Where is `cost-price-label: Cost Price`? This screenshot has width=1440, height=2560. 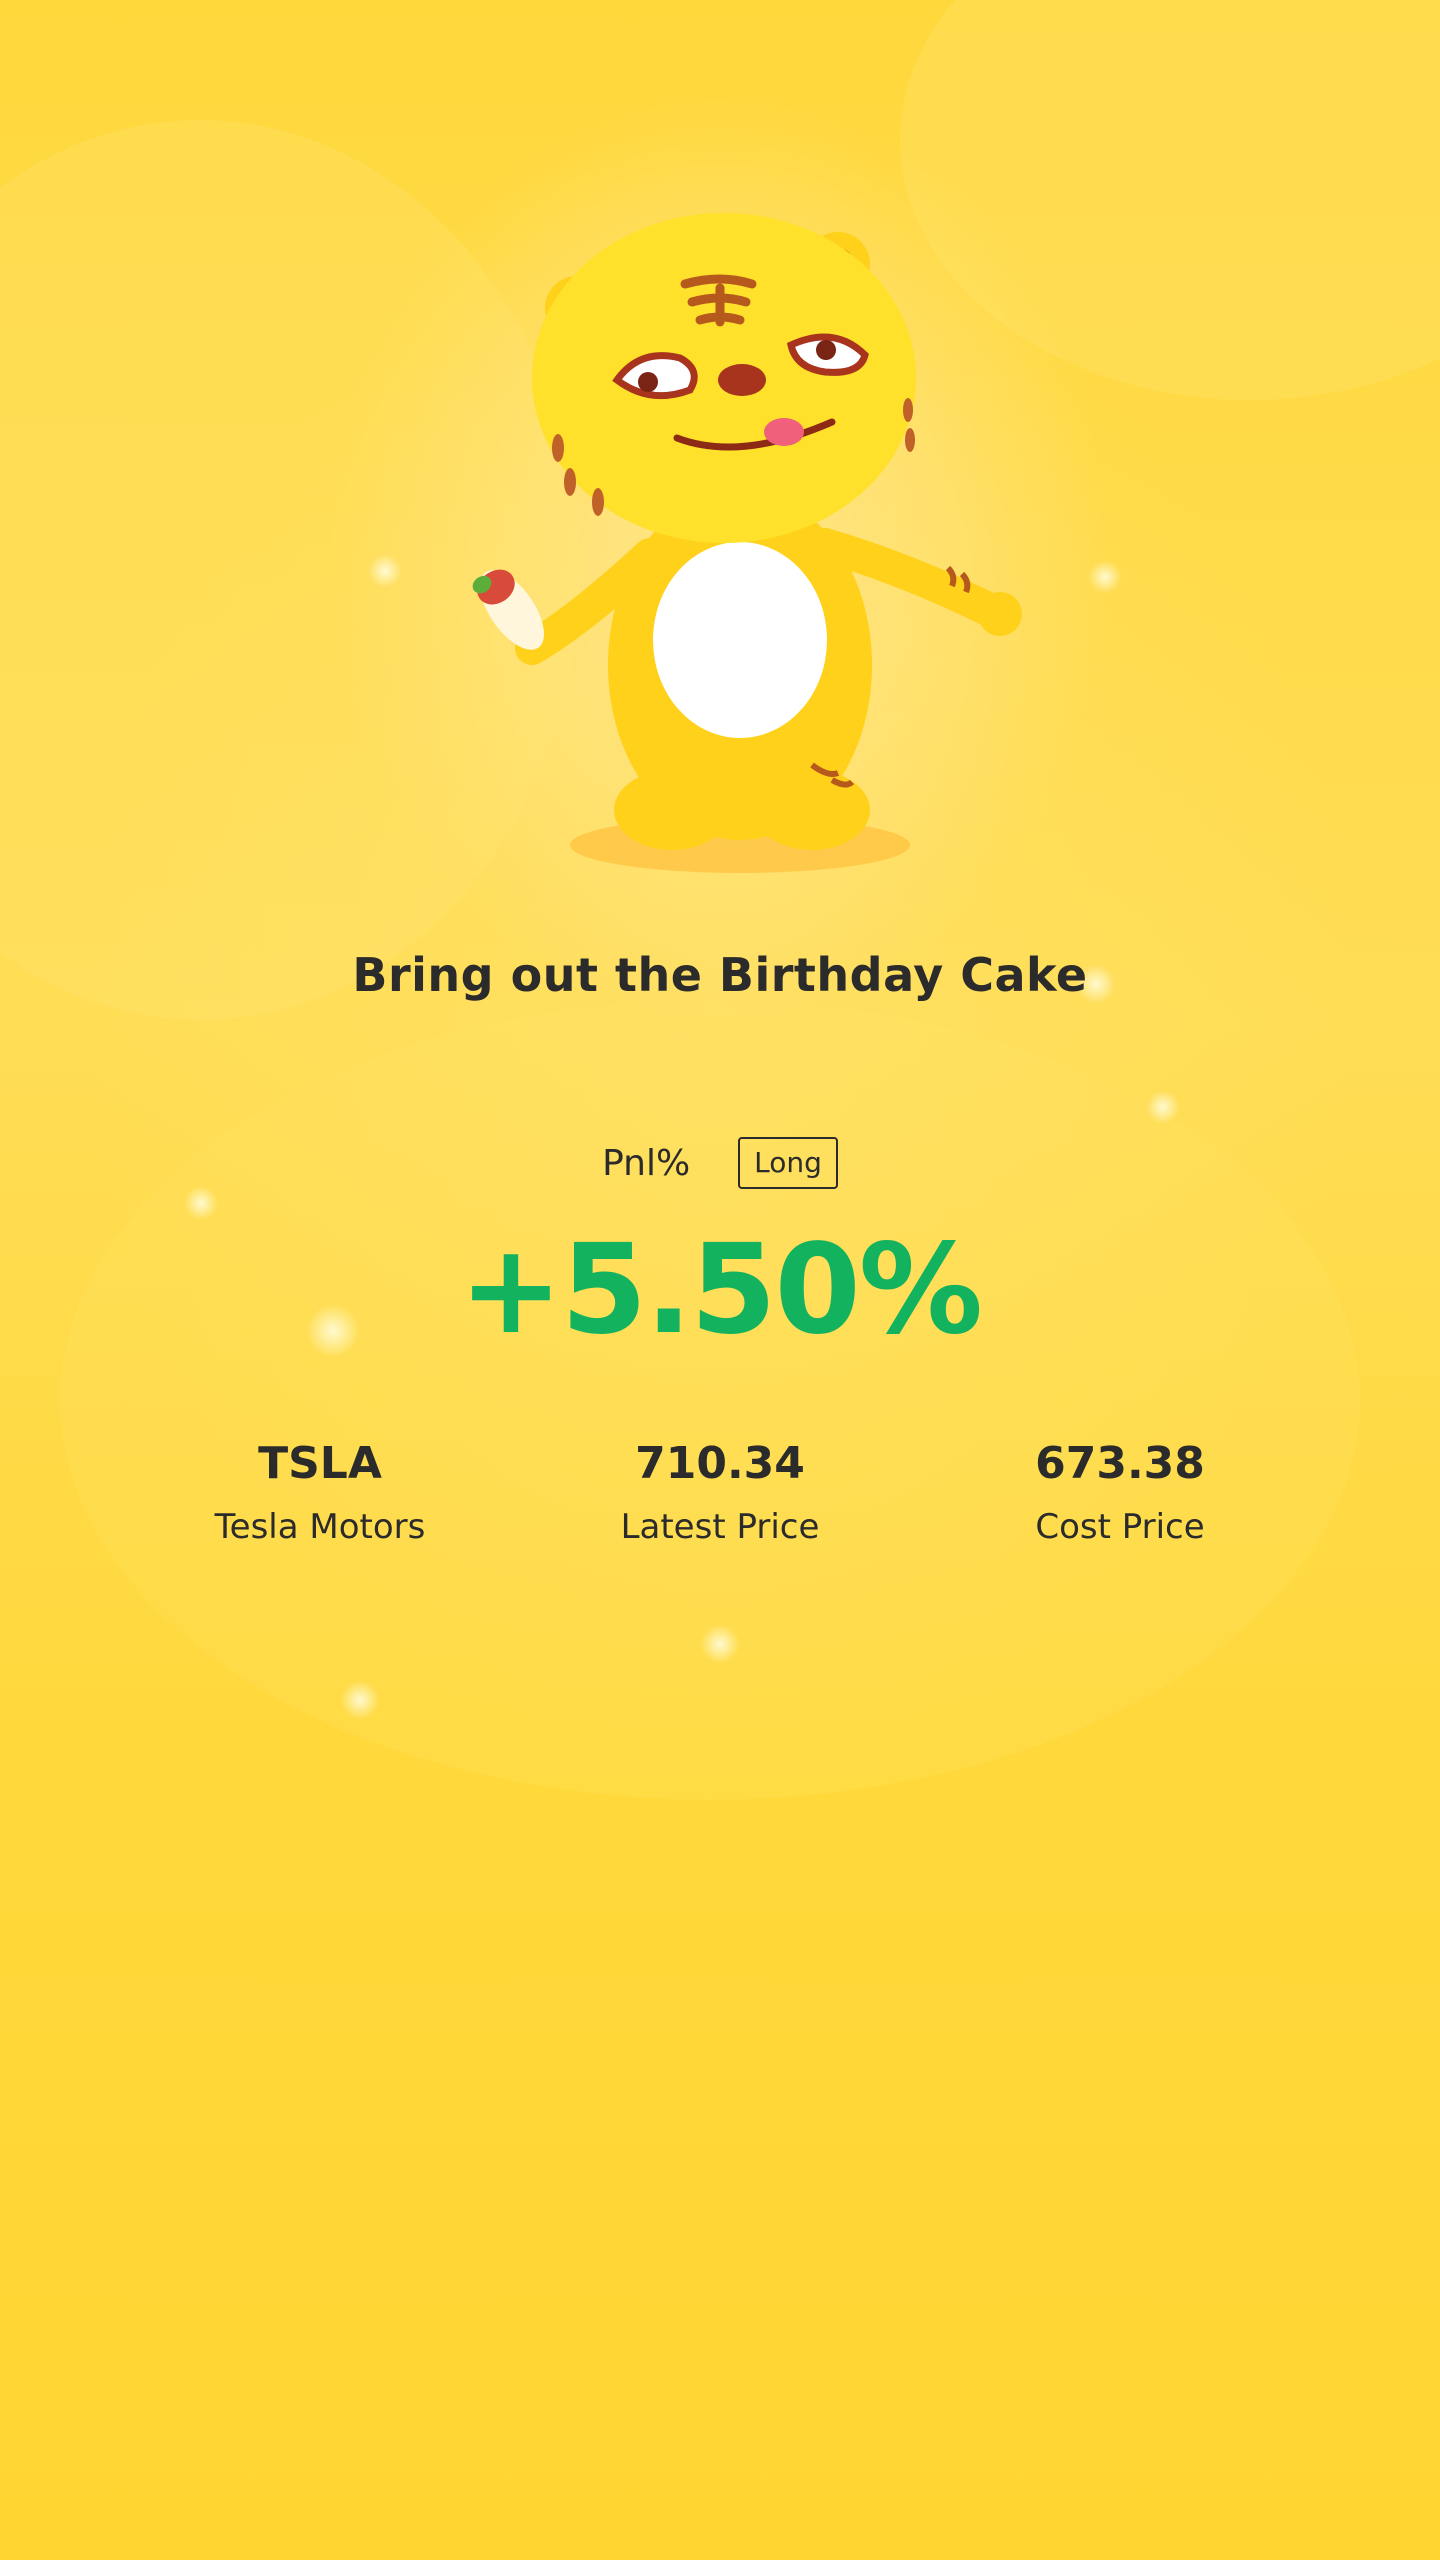
cost-price-label: Cost Price is located at coordinates (1120, 1527).